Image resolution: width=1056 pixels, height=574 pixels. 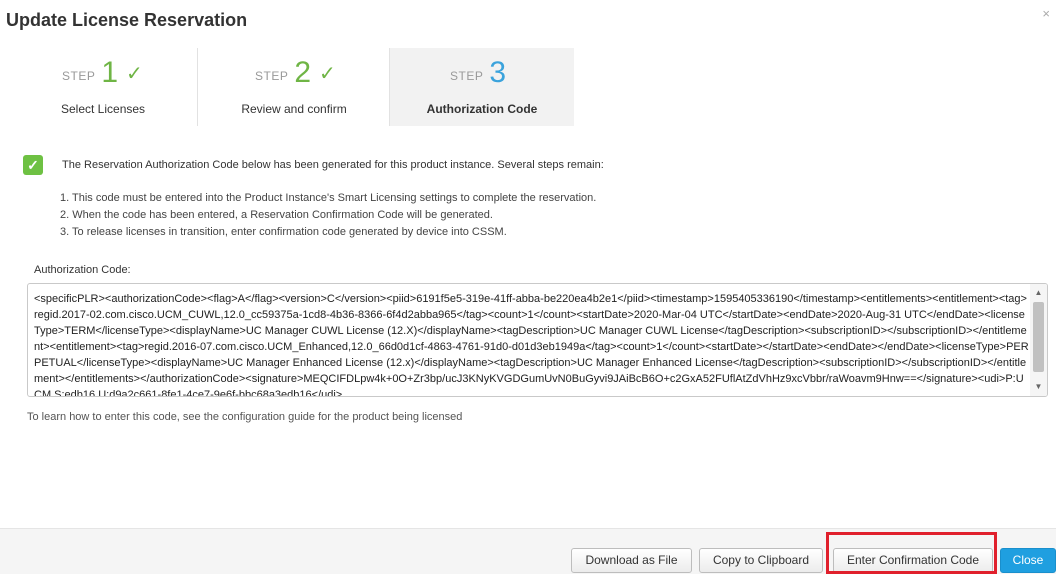 I want to click on step-2-word: STEP, so click(x=272, y=76).